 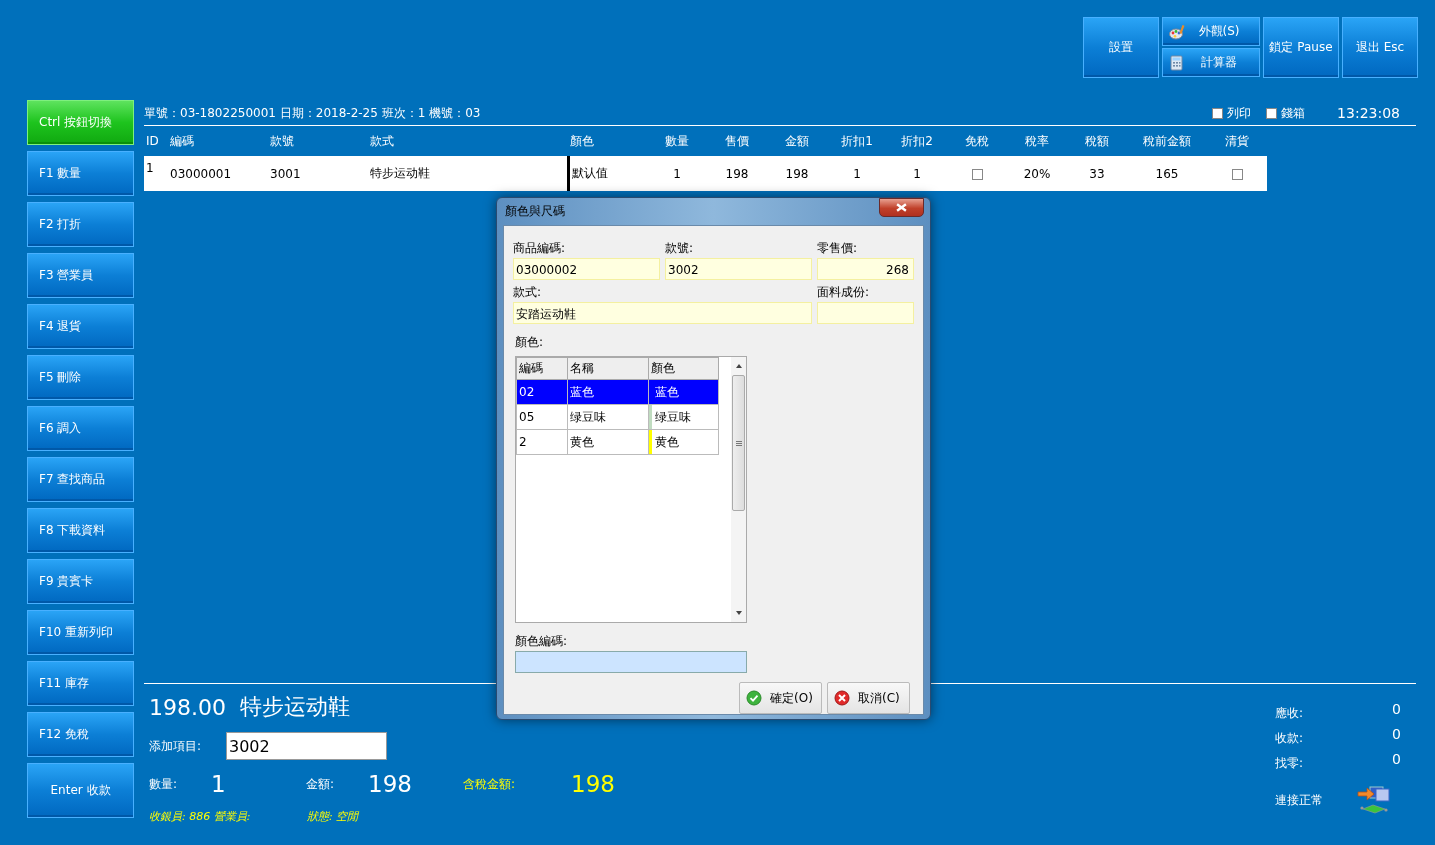 What do you see at coordinates (865, 269) in the screenshot?
I see `text-field: 268` at bounding box center [865, 269].